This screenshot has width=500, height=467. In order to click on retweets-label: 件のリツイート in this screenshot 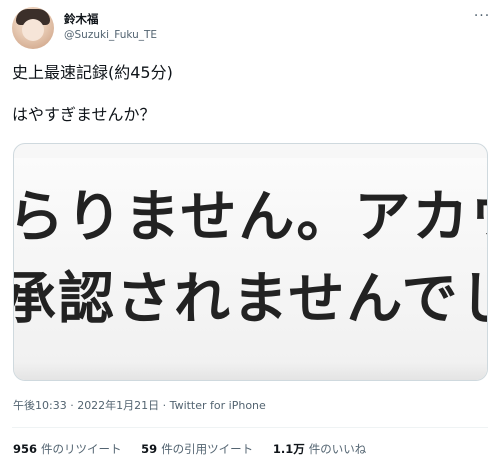, I will do `click(81, 449)`.